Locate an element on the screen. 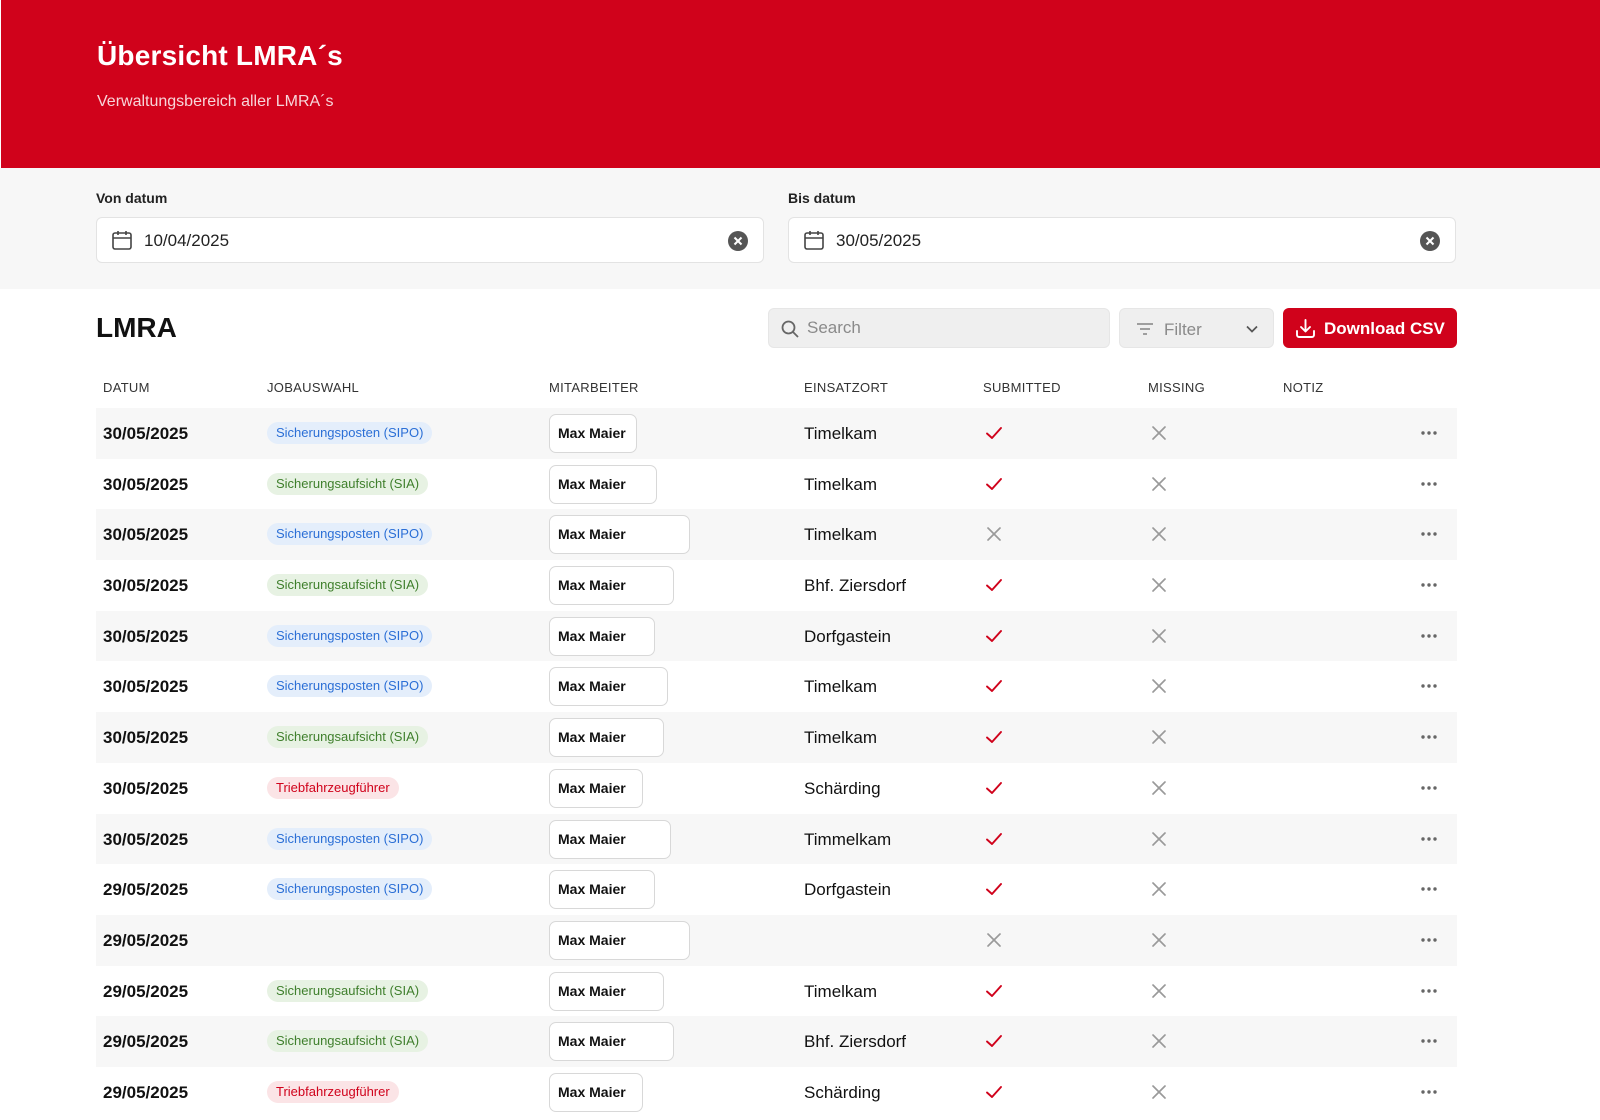 Image resolution: width=1600 pixels, height=1120 pixels. column-header-jobauswahl: JOBAUSWAHL is located at coordinates (313, 387).